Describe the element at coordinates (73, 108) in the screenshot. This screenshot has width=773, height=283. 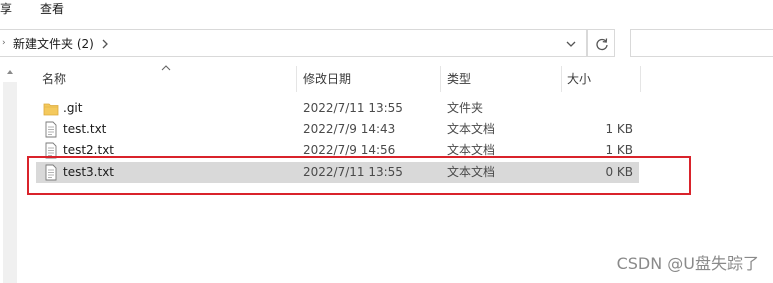
I see `file-name: .git` at that location.